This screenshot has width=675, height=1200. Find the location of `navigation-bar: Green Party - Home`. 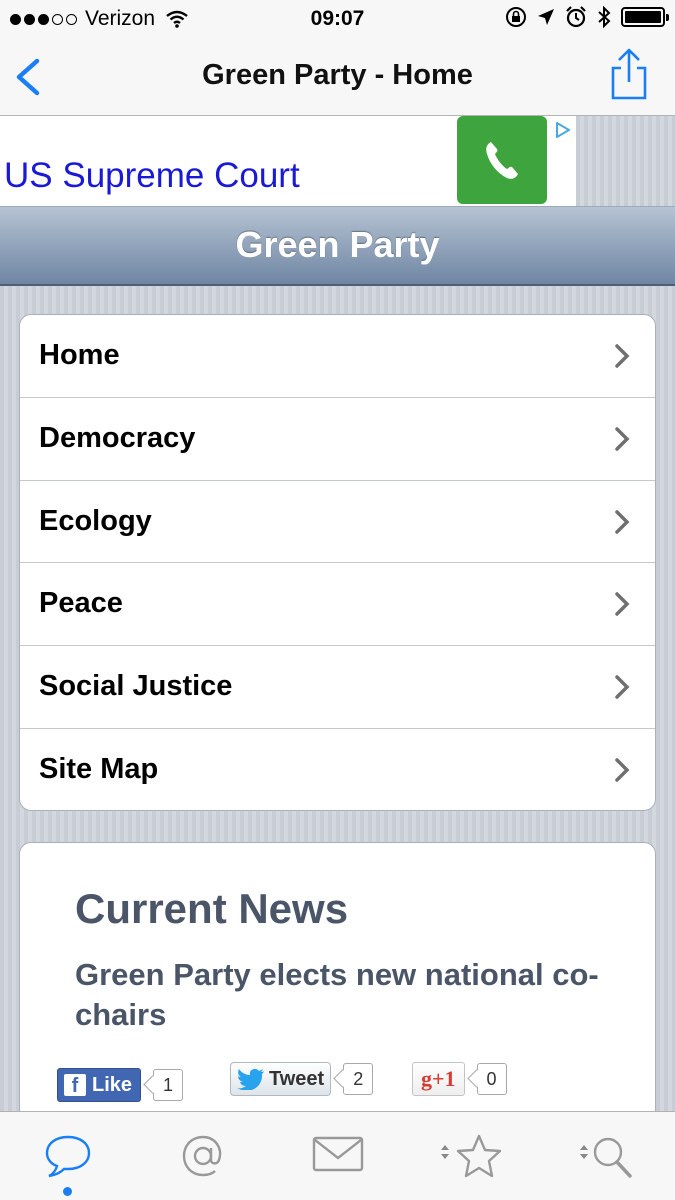

navigation-bar: Green Party - Home is located at coordinates (337, 77).